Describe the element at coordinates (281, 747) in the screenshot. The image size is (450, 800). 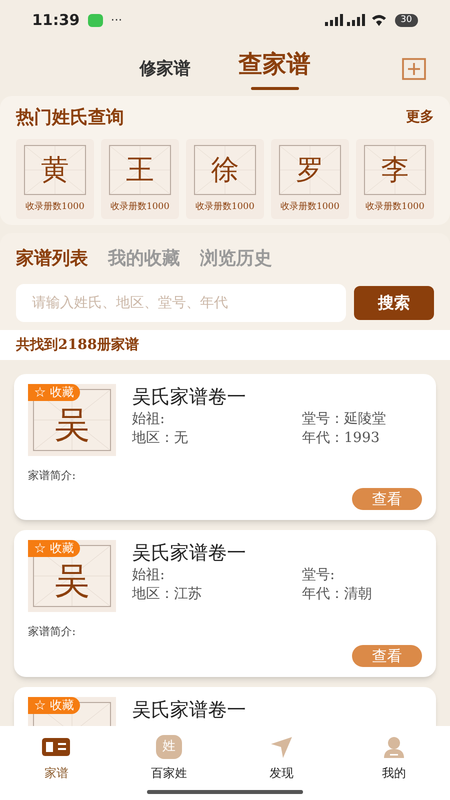
I see `paper-plane-icon` at that location.